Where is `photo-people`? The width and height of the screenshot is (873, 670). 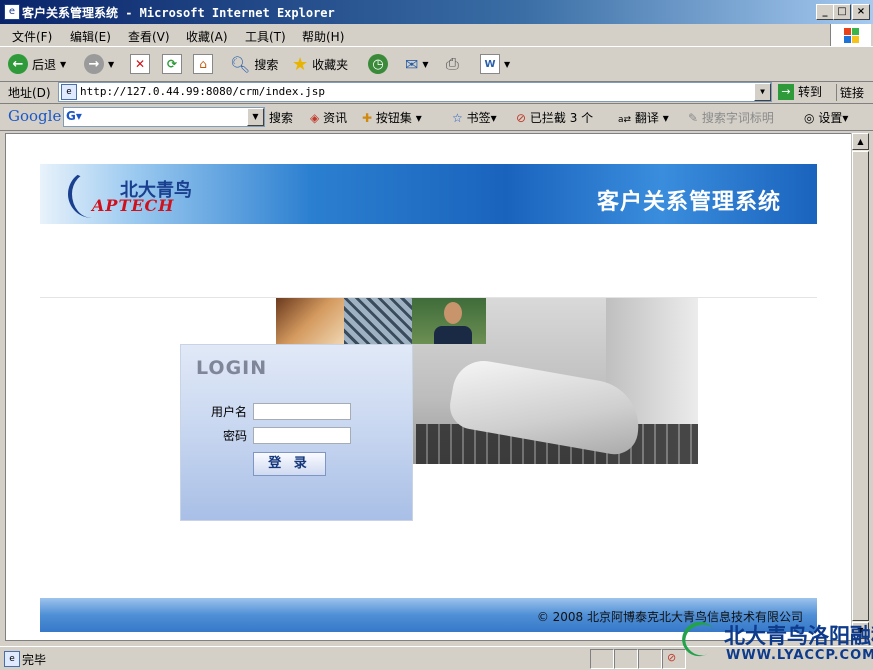 photo-people is located at coordinates (310, 321).